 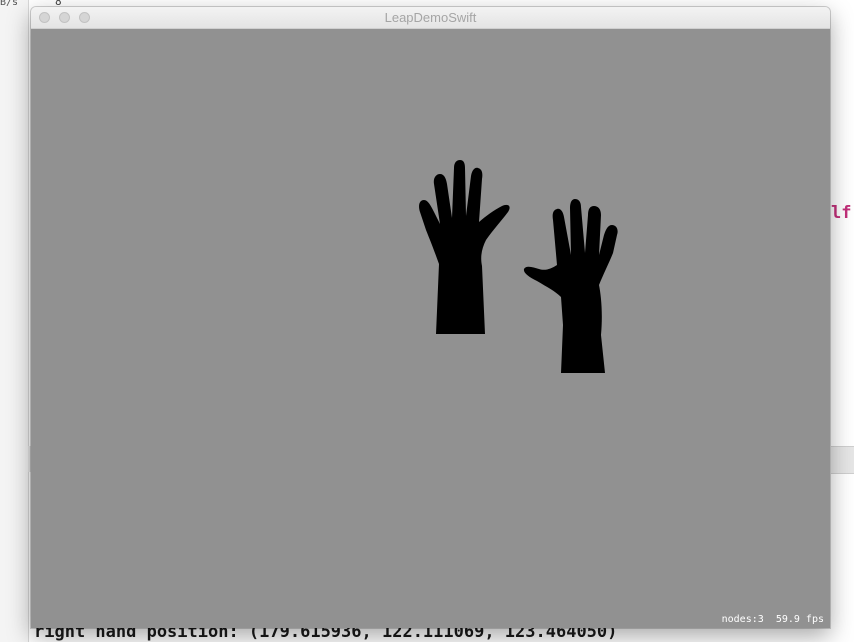 What do you see at coordinates (14, 321) in the screenshot?
I see `editor-gutter` at bounding box center [14, 321].